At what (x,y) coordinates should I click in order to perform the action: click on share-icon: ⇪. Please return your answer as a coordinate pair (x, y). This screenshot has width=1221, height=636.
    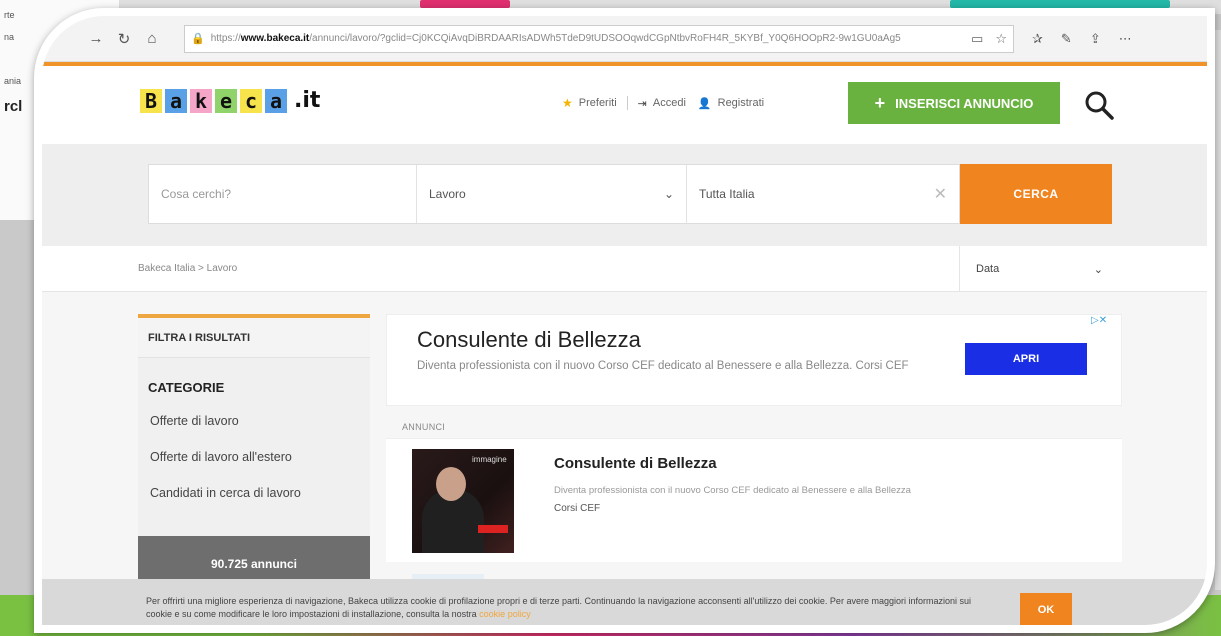
    Looking at the image, I should click on (1095, 39).